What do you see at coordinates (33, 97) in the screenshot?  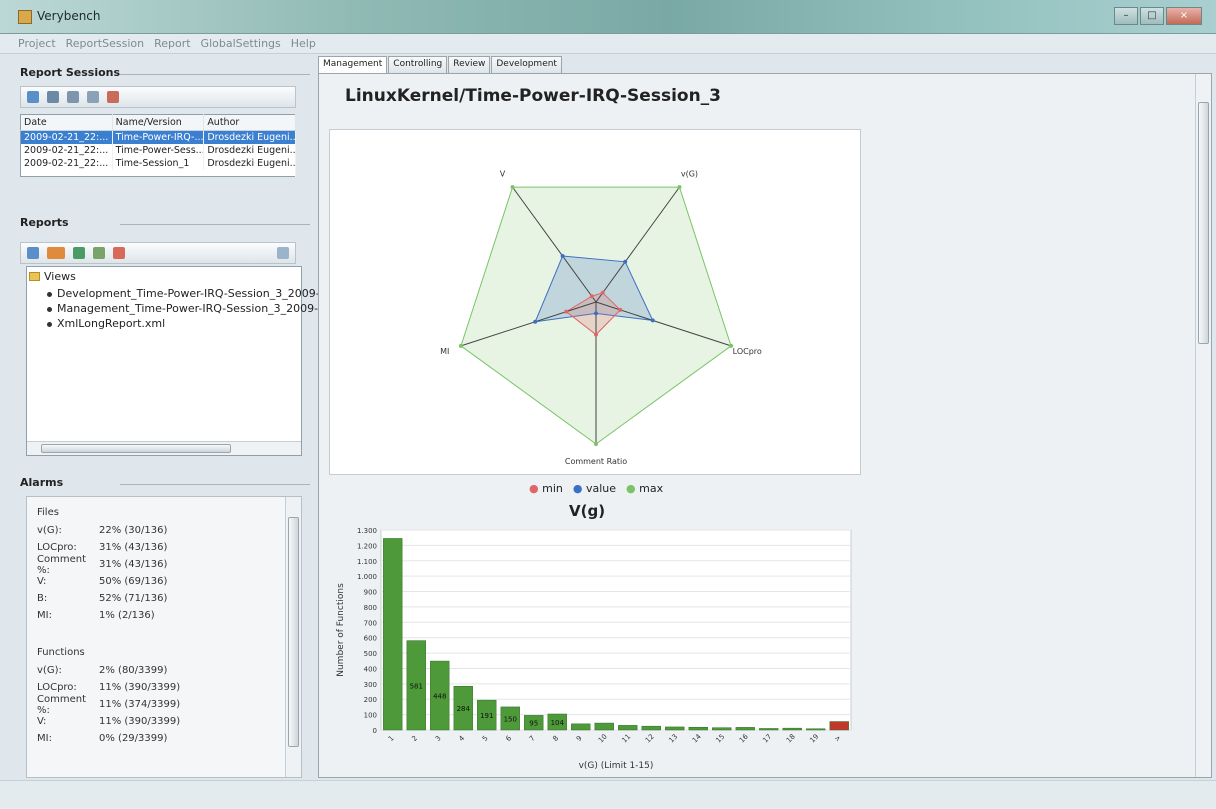 I see `new-session-icon` at bounding box center [33, 97].